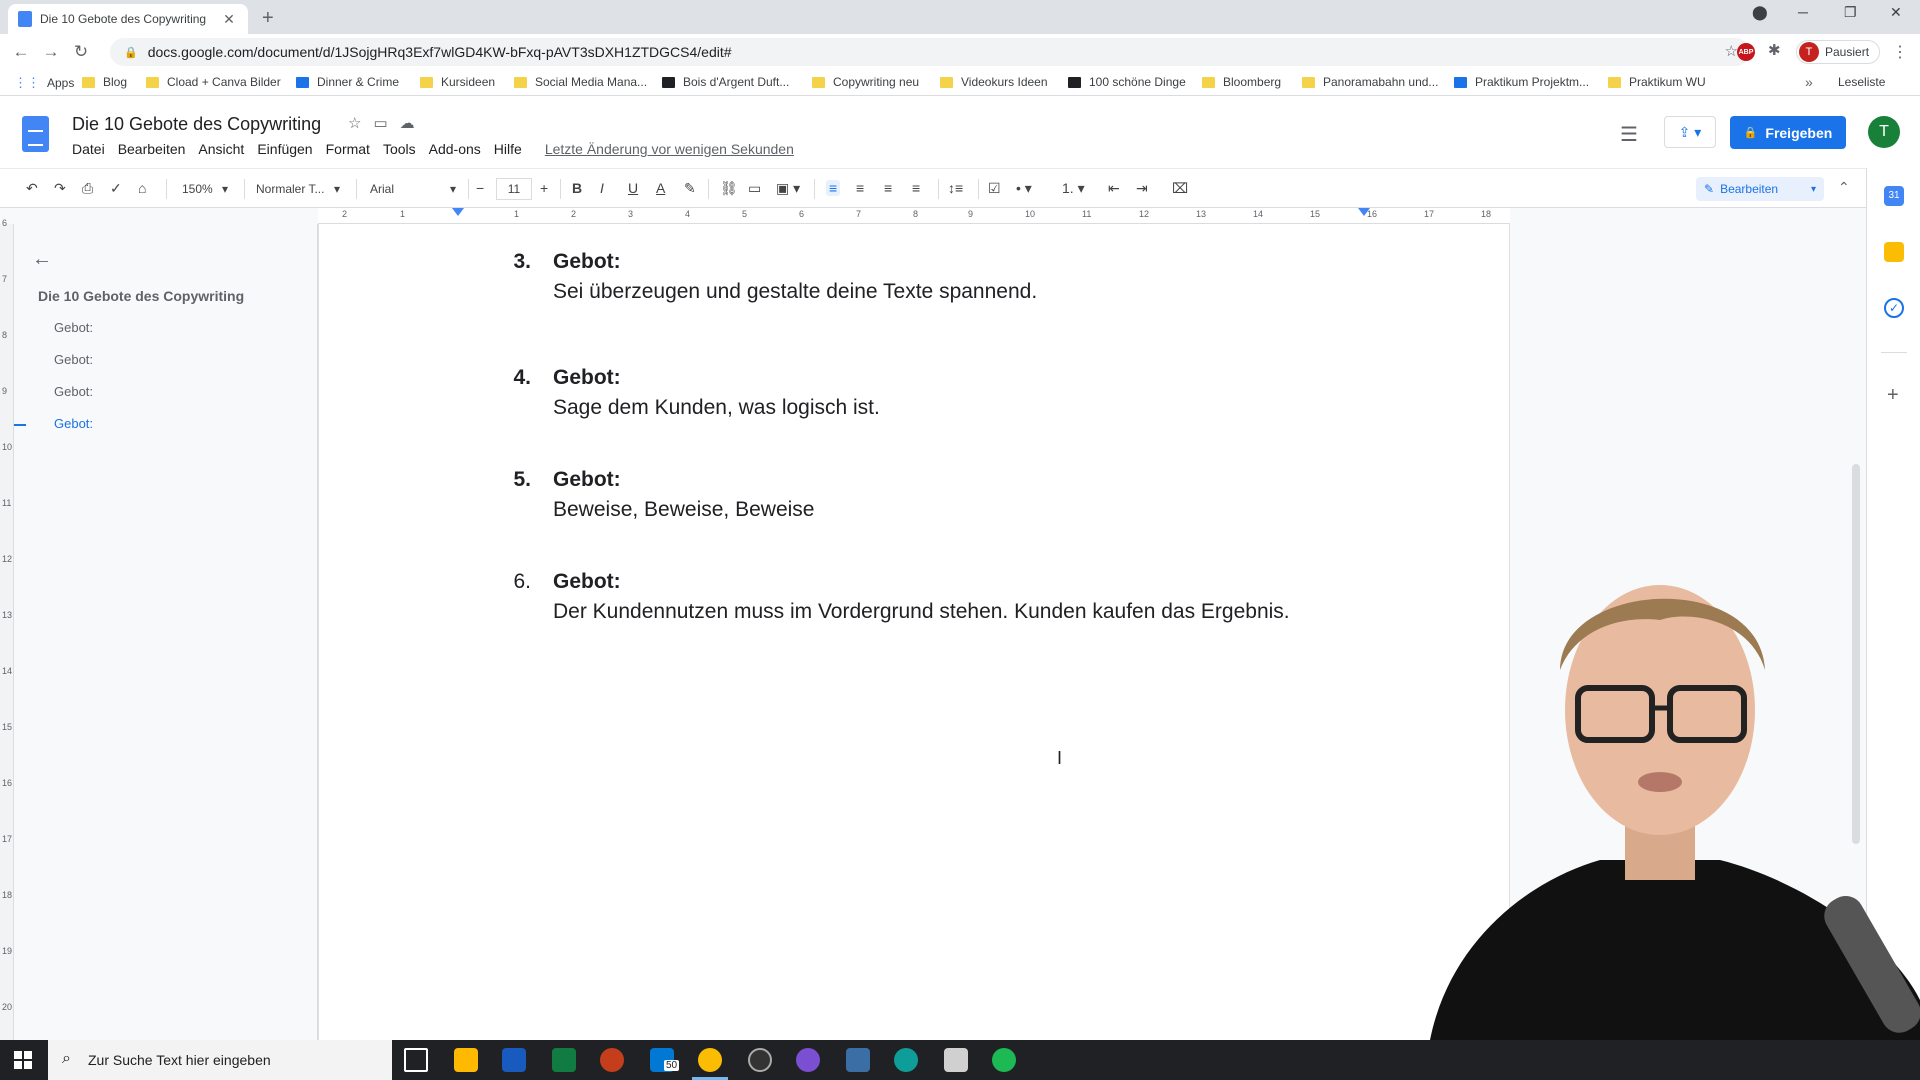  Describe the element at coordinates (21, 52) in the screenshot. I see `back-icon: ←` at that location.